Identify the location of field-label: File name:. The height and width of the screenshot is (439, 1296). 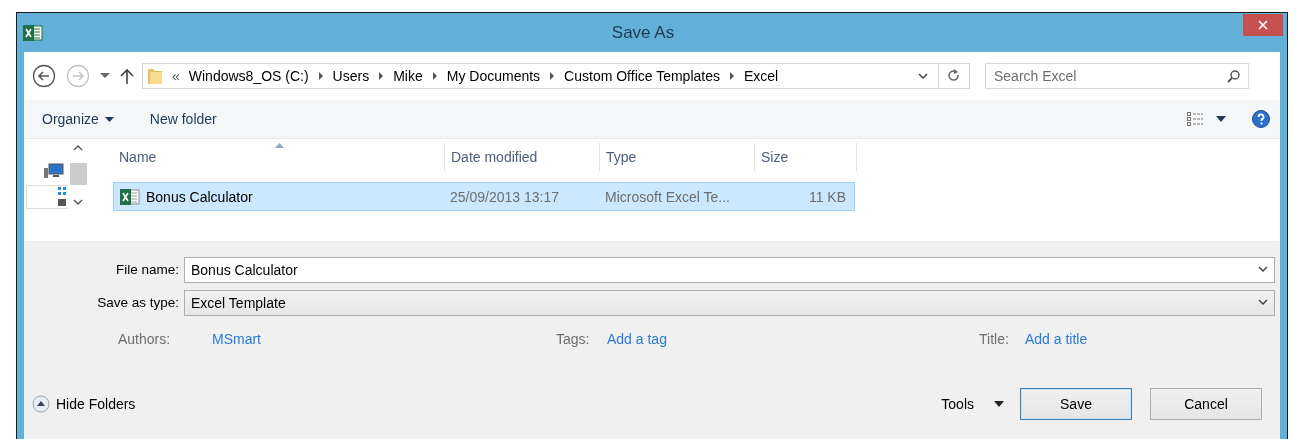
(147, 269).